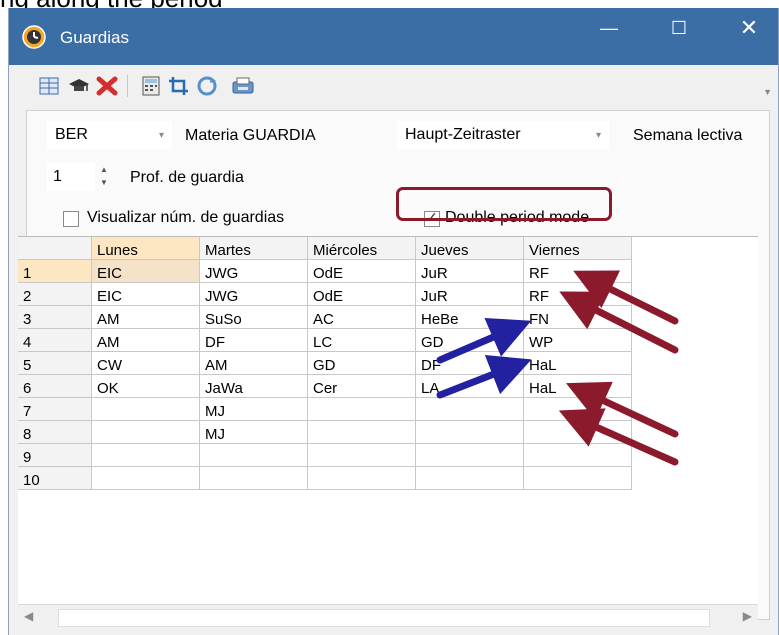 This screenshot has width=779, height=635. I want to click on toolbar: ▼, so click(393, 85).